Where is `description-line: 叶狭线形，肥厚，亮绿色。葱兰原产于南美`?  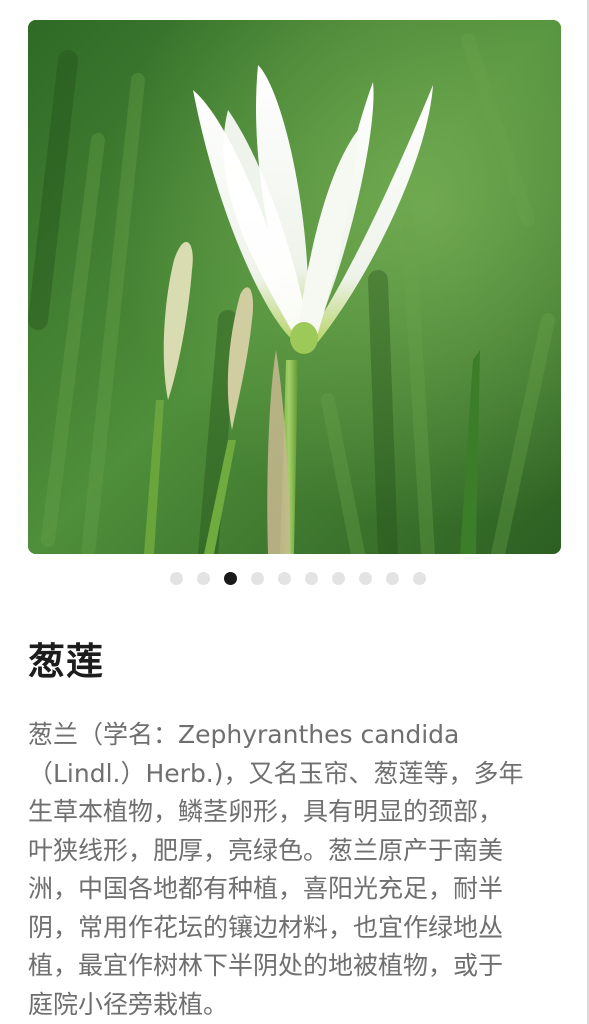 description-line: 叶狭线形，肥厚，亮绿色。葱兰原产于南美 is located at coordinates (266, 850).